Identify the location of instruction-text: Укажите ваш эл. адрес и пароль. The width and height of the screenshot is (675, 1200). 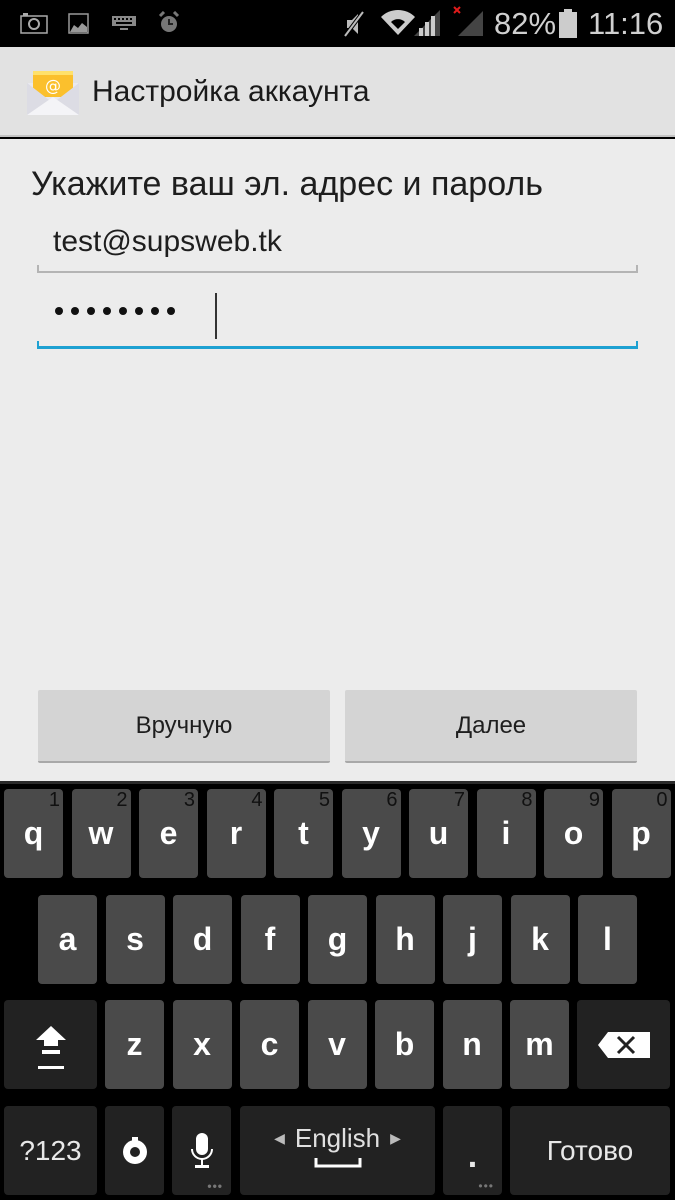
(287, 184).